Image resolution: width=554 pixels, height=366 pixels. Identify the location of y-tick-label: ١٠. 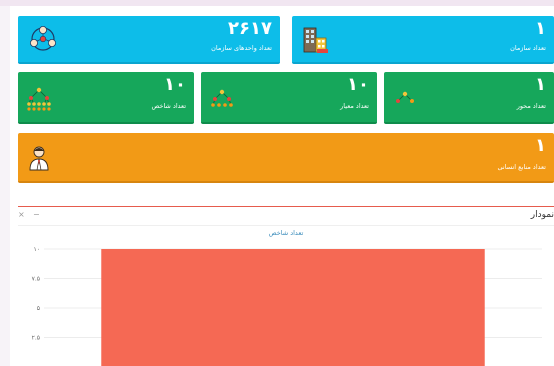
(37, 249).